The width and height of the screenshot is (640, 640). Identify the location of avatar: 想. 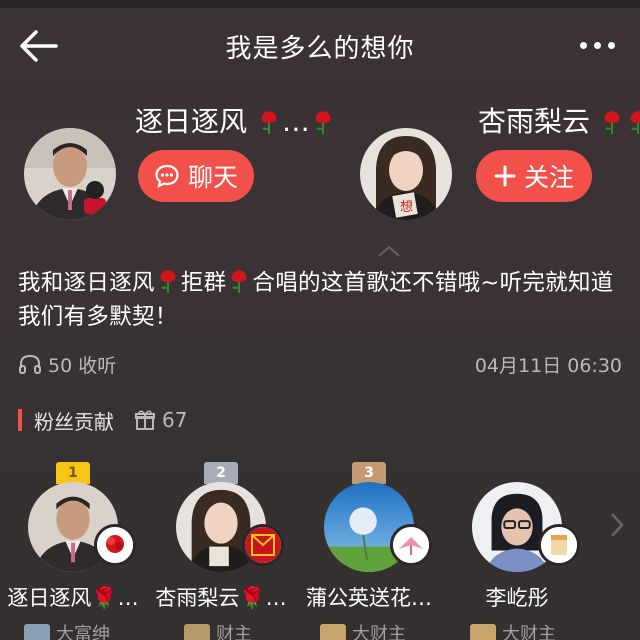
(406, 174).